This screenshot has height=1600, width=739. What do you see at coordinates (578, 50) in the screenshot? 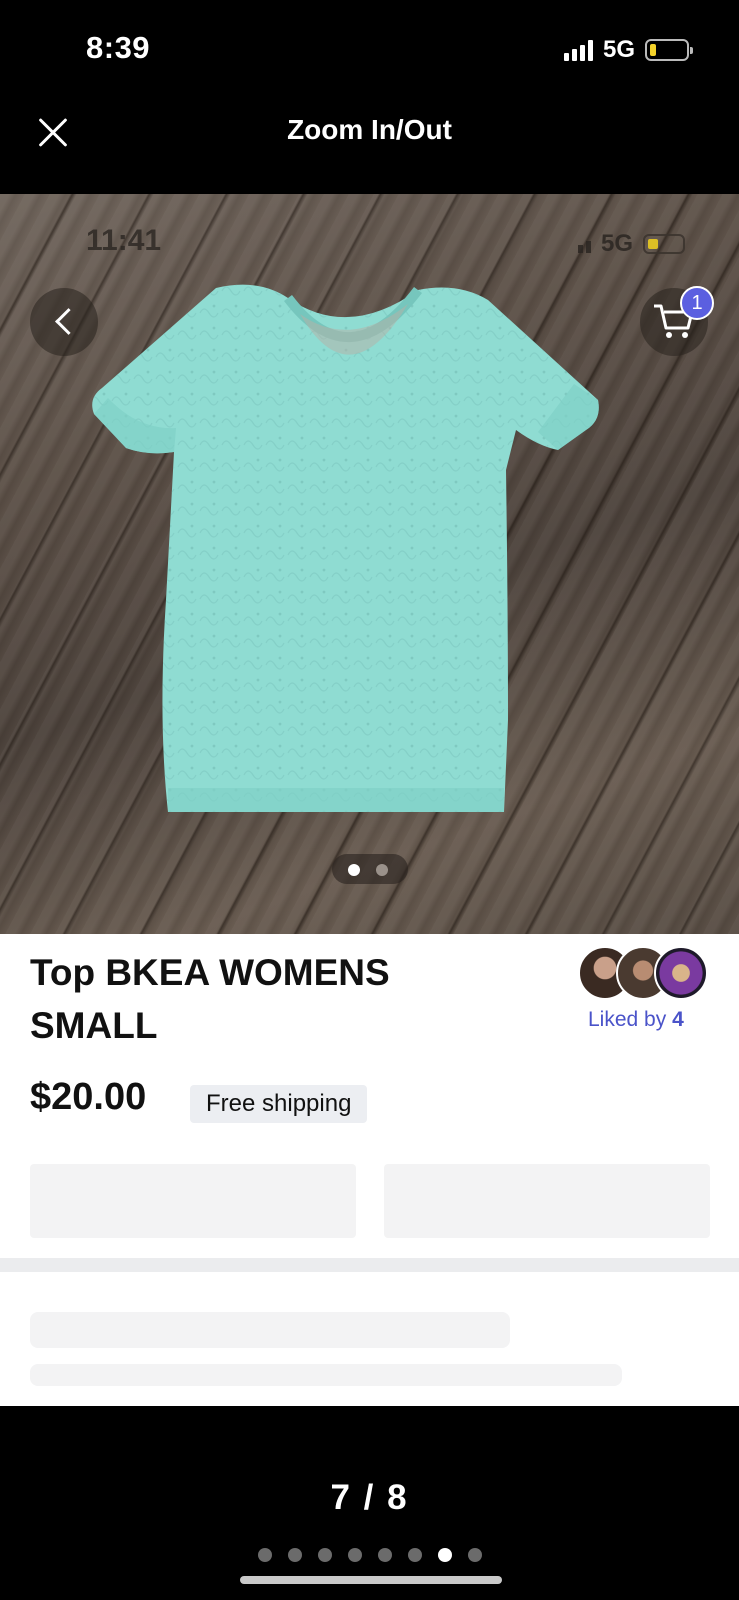
I see `signal-icon` at bounding box center [578, 50].